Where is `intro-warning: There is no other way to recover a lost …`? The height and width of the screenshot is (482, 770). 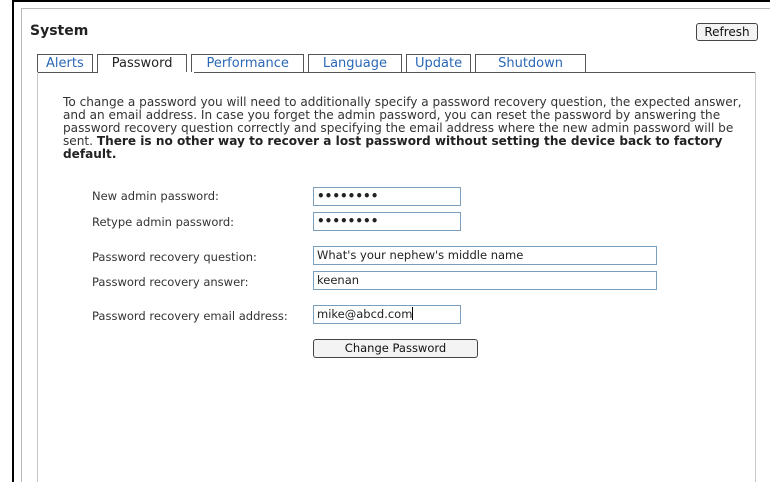 intro-warning: There is no other way to recover a lost … is located at coordinates (393, 147).